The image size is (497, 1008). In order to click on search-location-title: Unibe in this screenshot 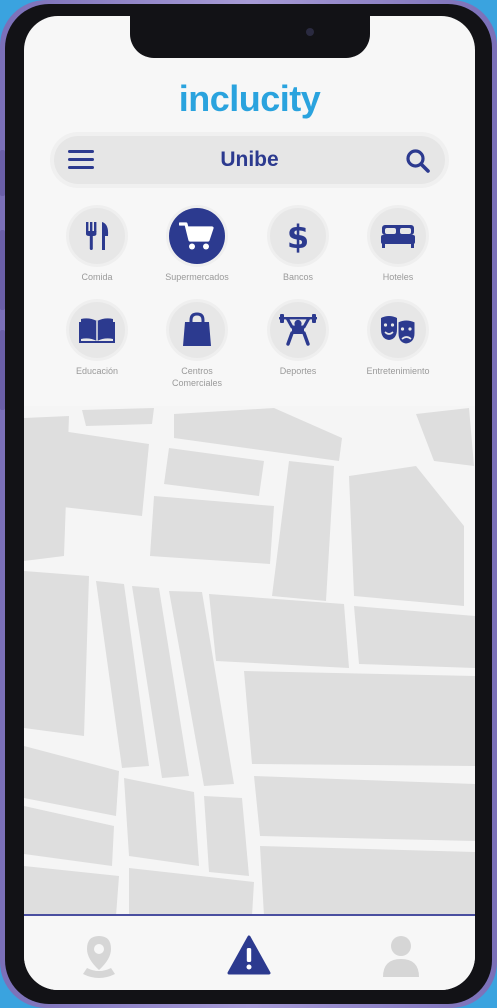, I will do `click(249, 159)`.